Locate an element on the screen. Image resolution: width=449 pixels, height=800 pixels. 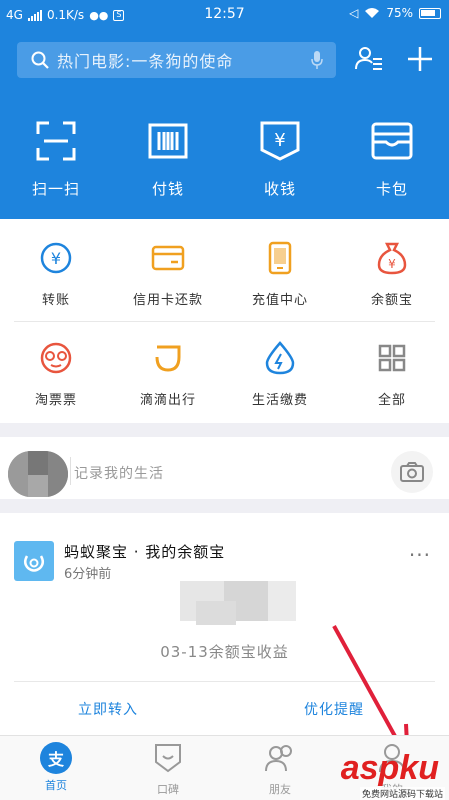
contacts-icon is located at coordinates (369, 59).